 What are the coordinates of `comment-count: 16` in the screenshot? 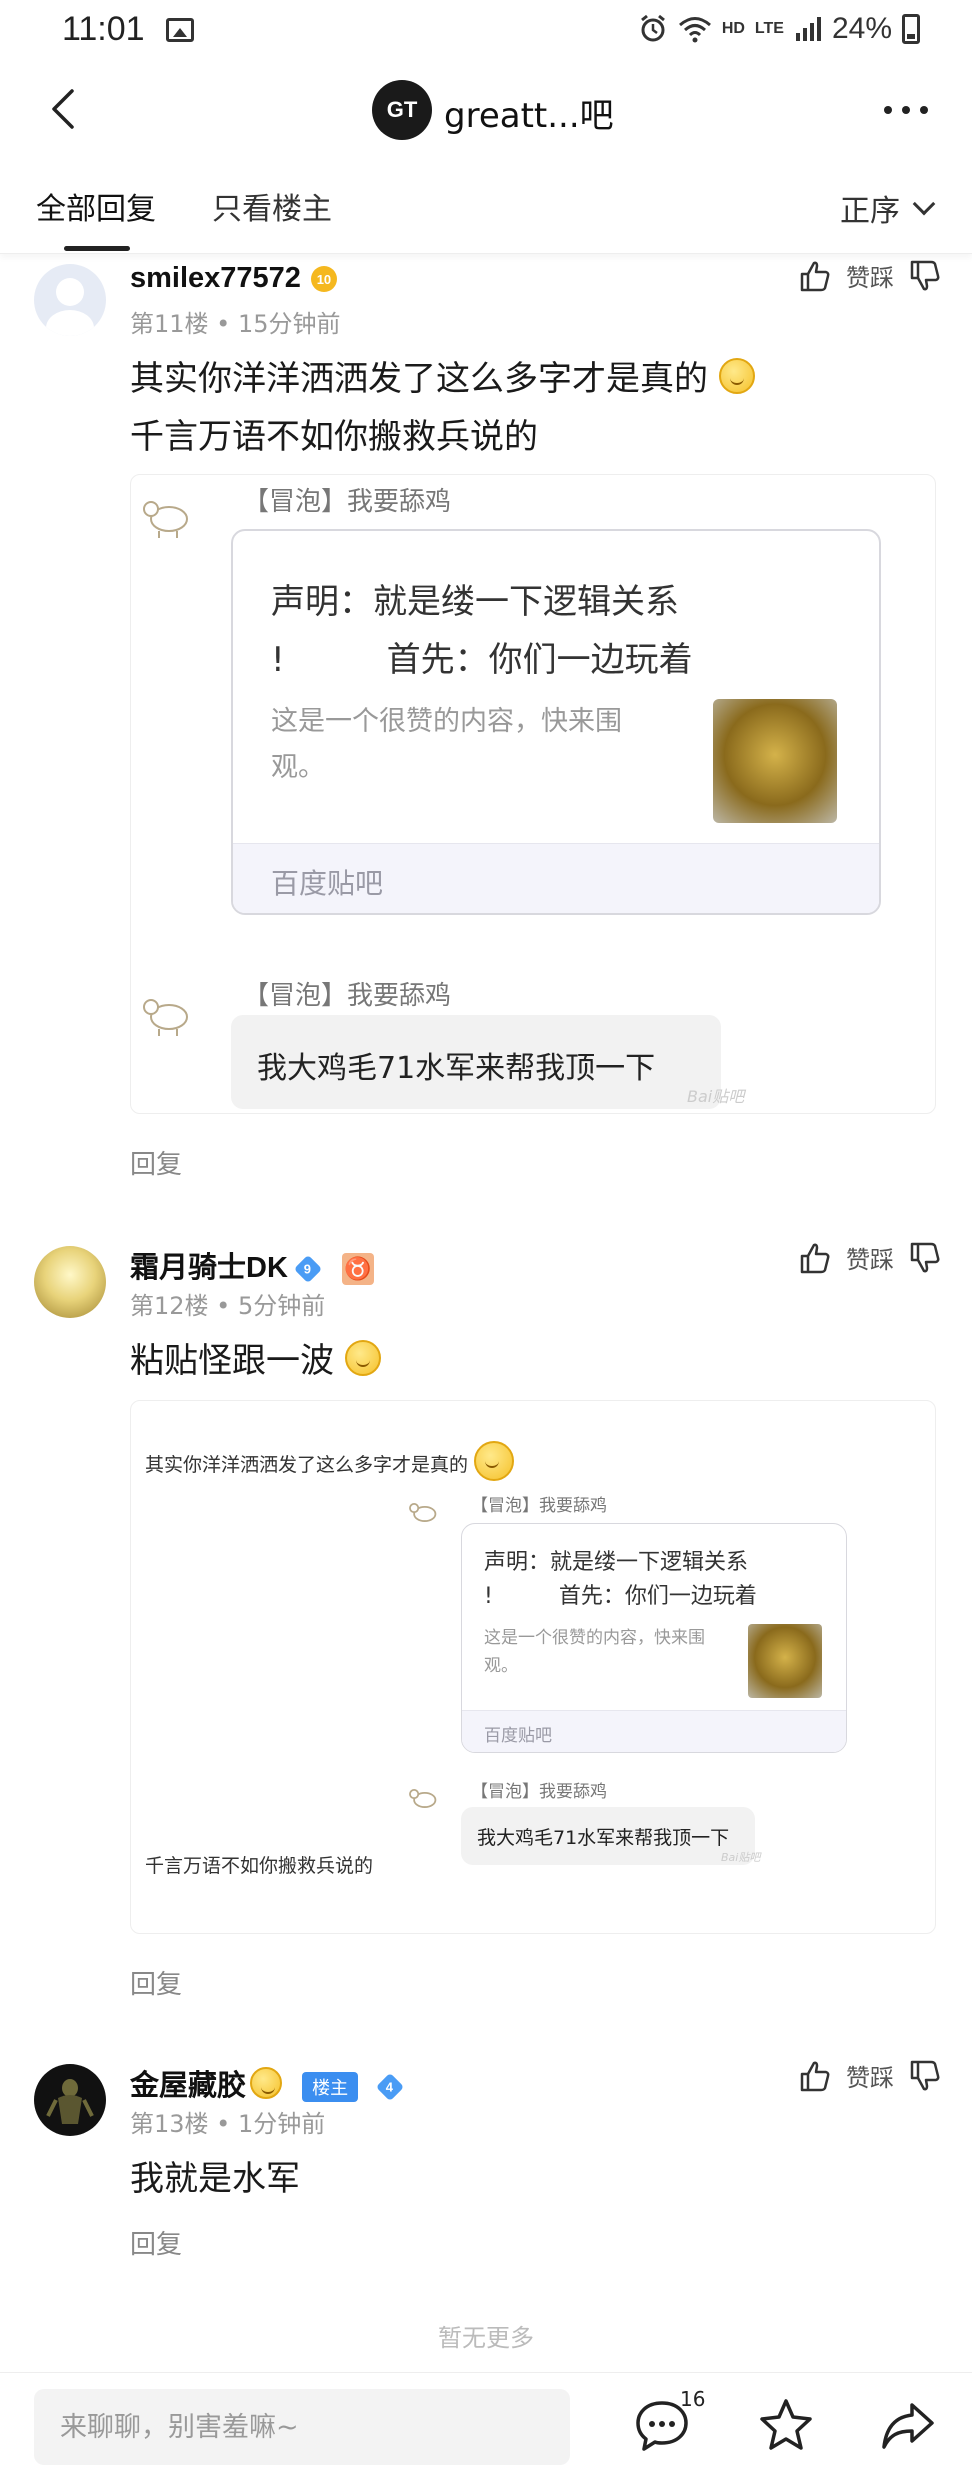 It's located at (693, 2399).